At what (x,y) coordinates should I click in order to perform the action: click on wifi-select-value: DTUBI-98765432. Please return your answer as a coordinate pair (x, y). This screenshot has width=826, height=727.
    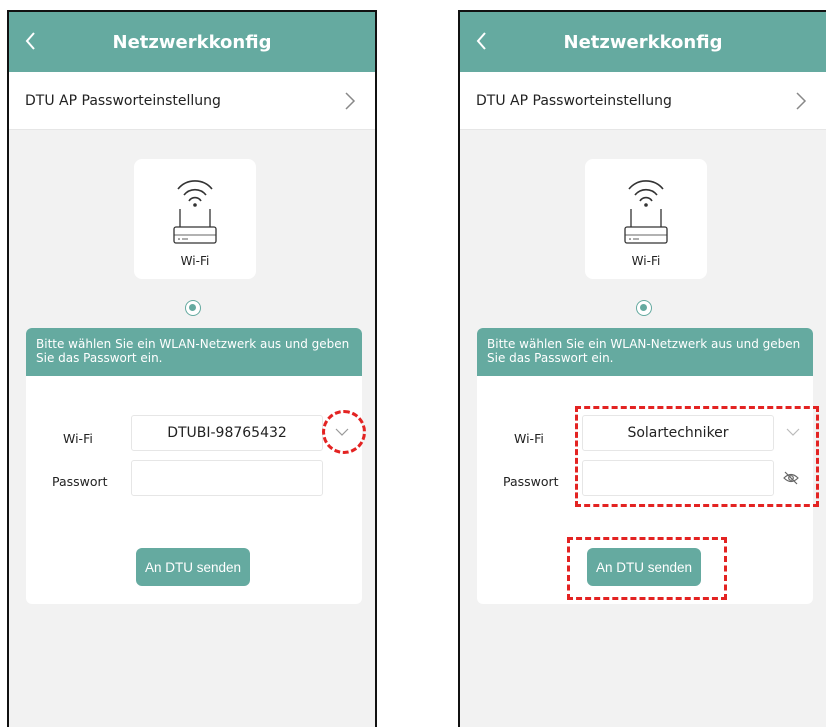
    Looking at the image, I should click on (227, 433).